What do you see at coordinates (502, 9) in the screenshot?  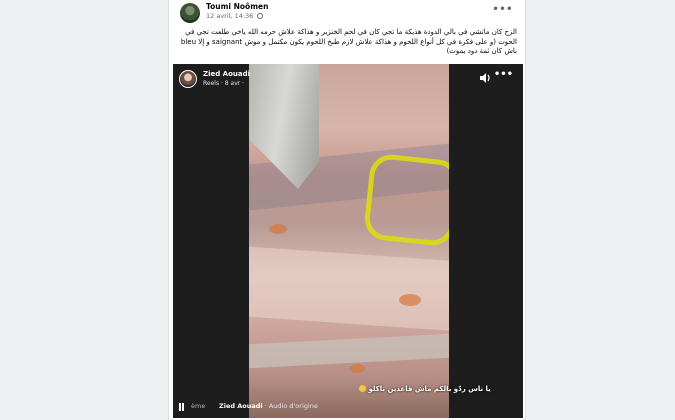 I see `post-more-button: •••` at bounding box center [502, 9].